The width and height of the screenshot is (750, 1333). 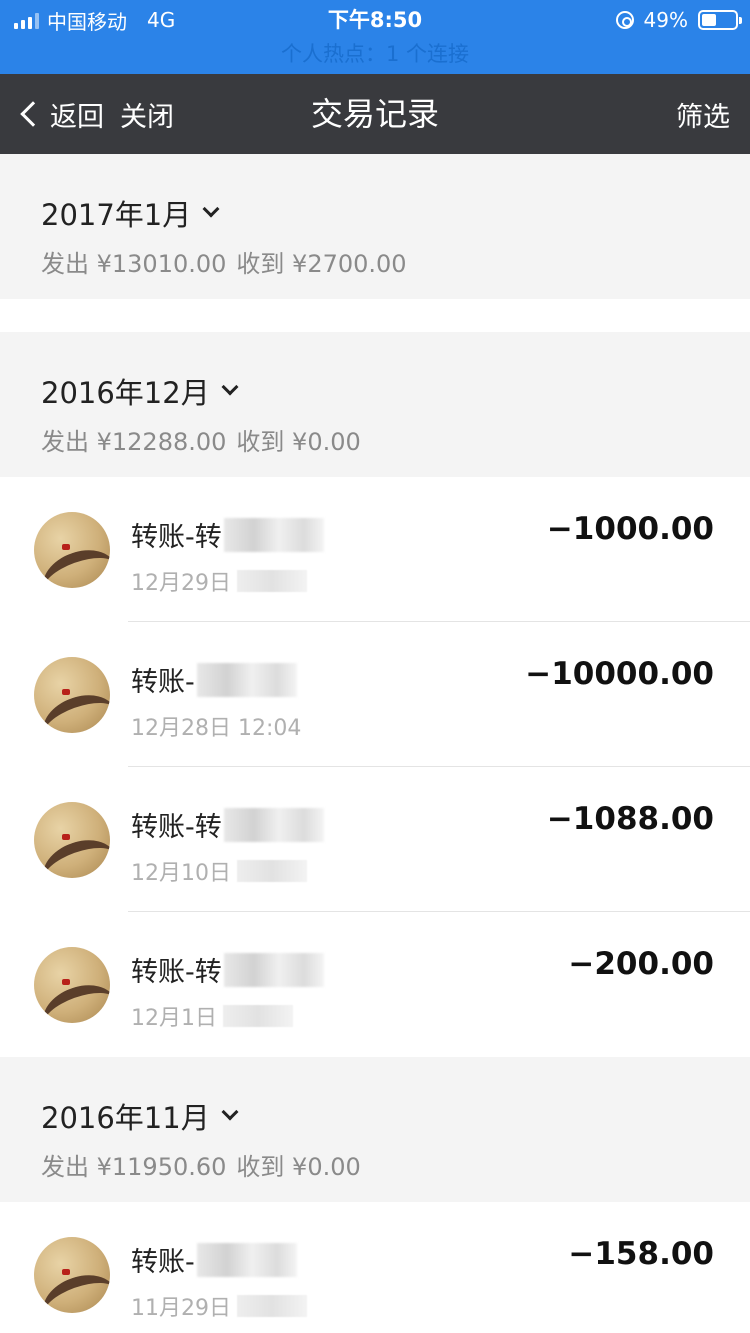 I want to click on transaction-amount: −1000.00, so click(x=630, y=529).